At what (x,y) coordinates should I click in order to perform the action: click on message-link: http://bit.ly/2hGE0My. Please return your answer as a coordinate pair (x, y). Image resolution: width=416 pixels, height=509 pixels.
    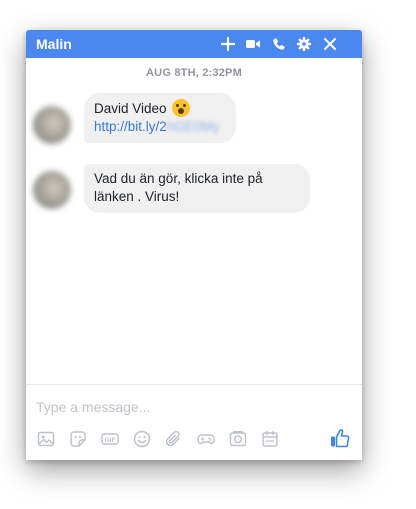
    Looking at the image, I should click on (156, 126).